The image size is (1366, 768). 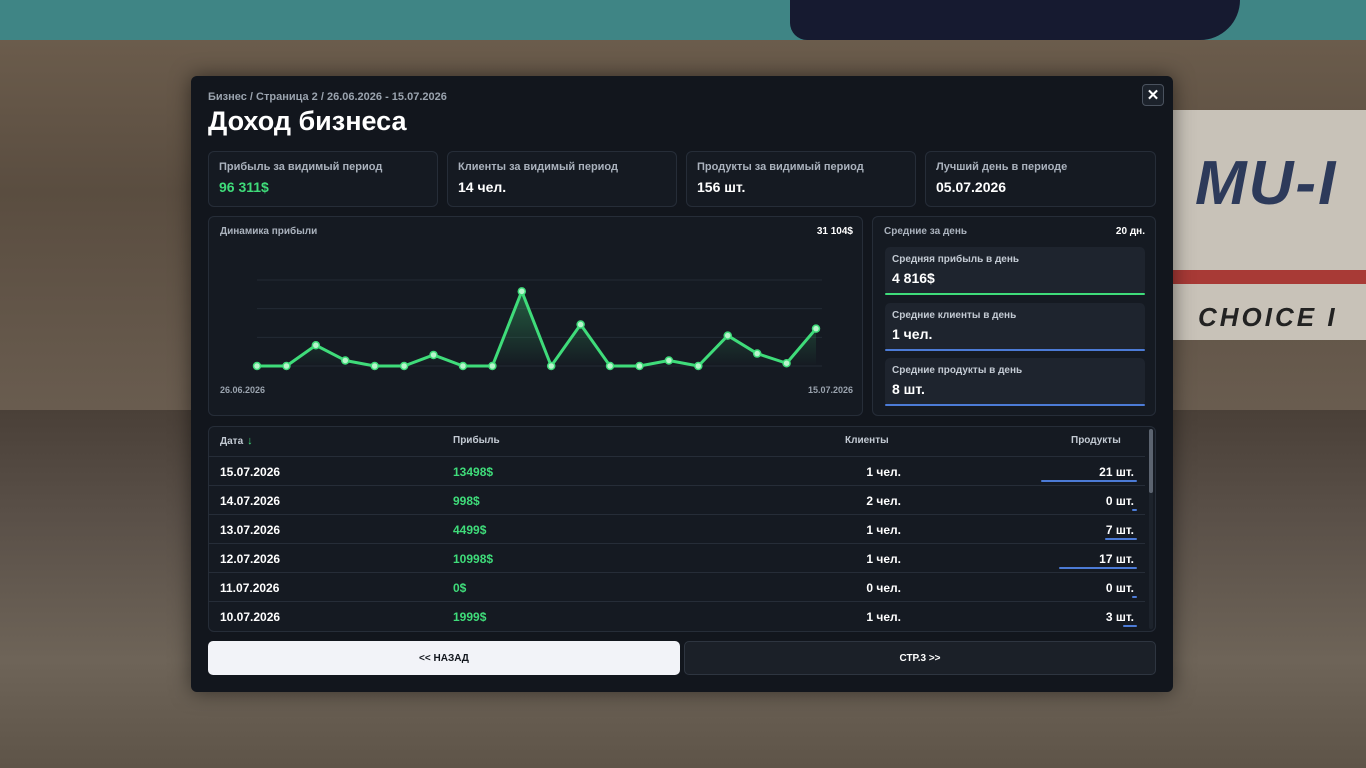 I want to click on cell-clients: 0 чел., so click(x=883, y=588).